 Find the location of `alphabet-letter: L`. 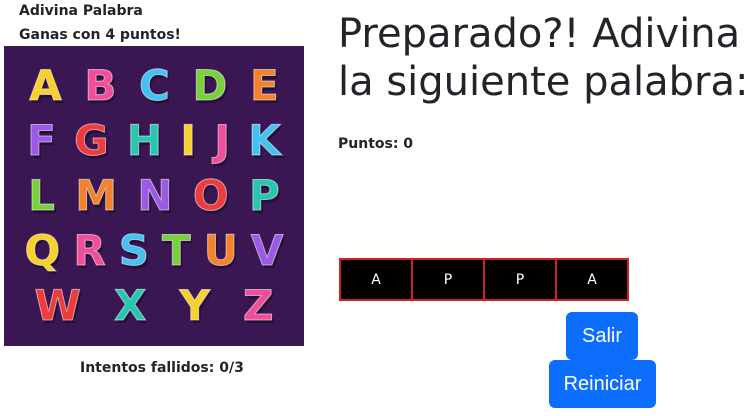

alphabet-letter: L is located at coordinates (42, 195).